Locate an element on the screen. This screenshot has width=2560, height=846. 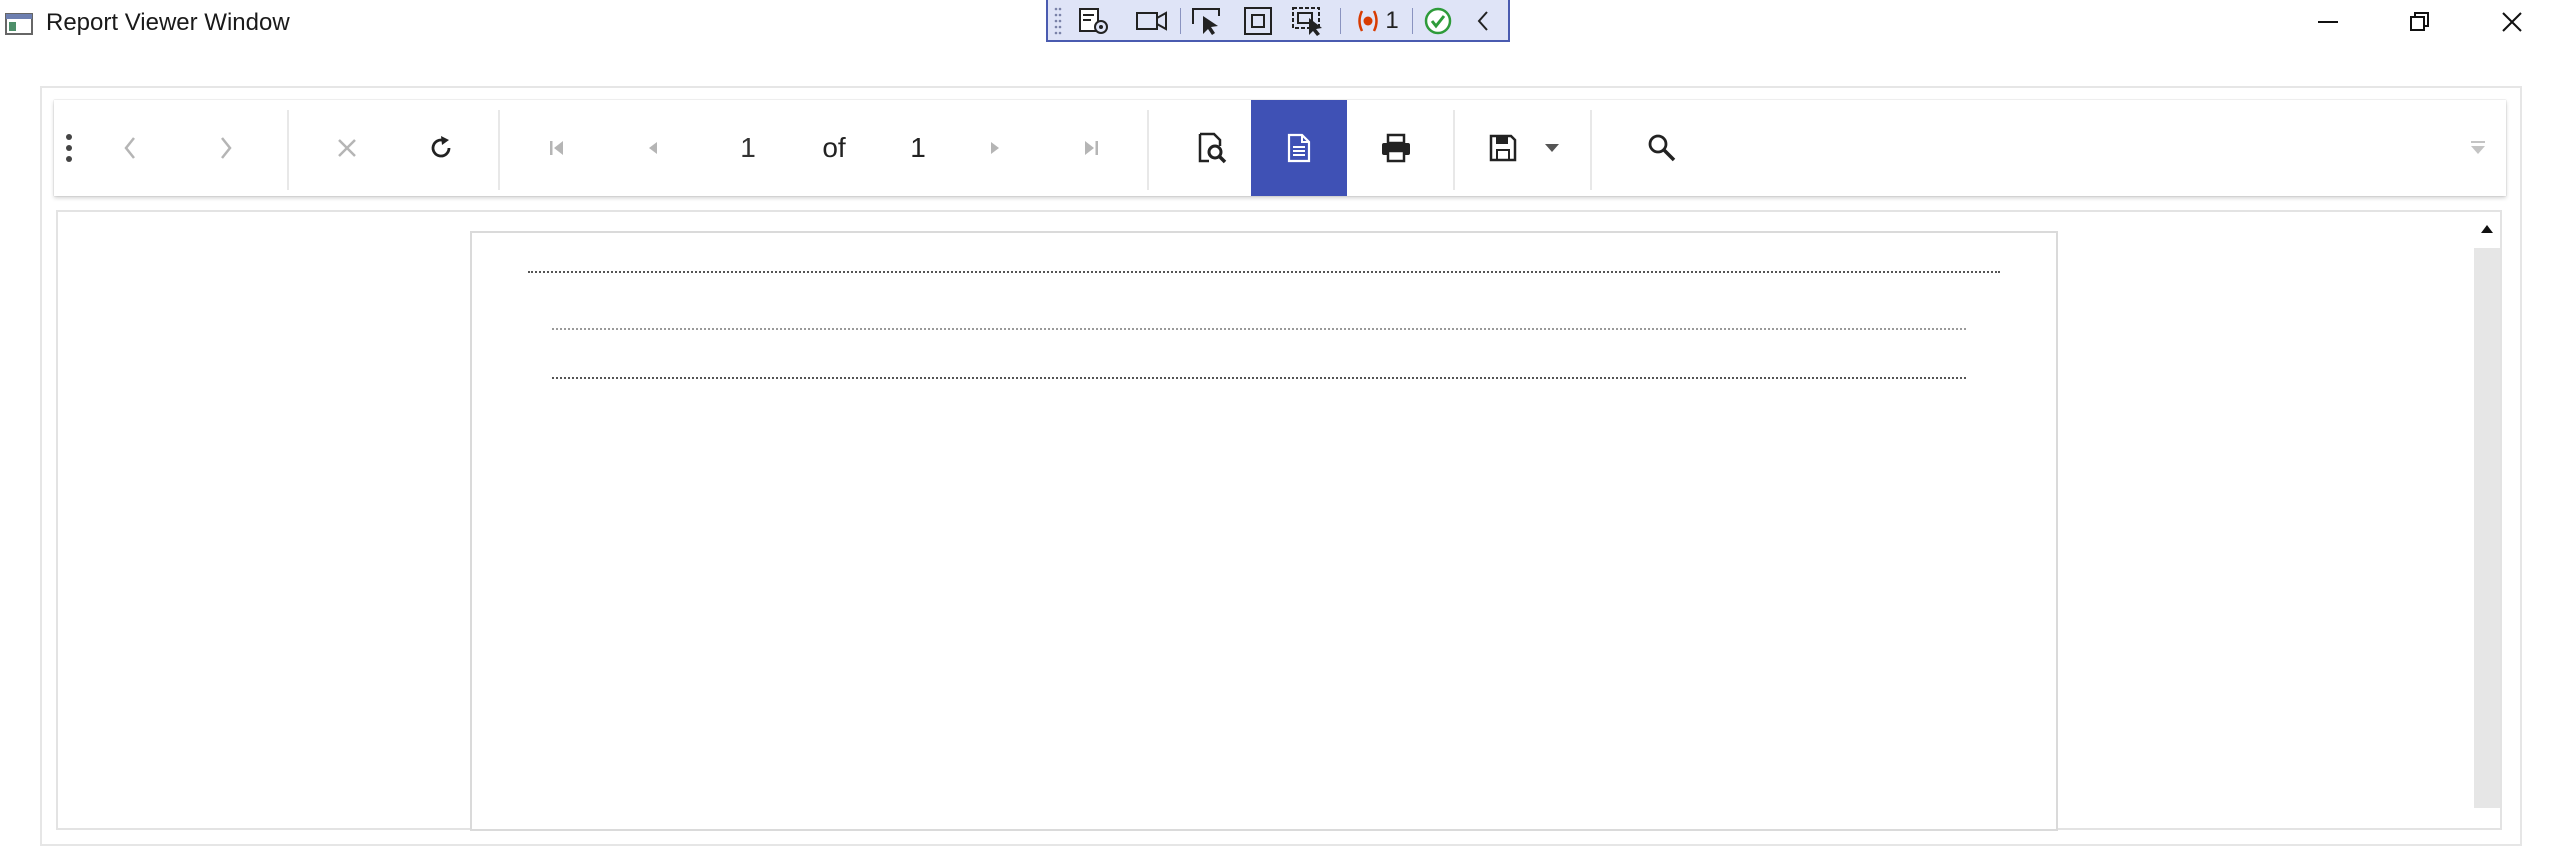
current-page-input: 1 is located at coordinates (748, 148).